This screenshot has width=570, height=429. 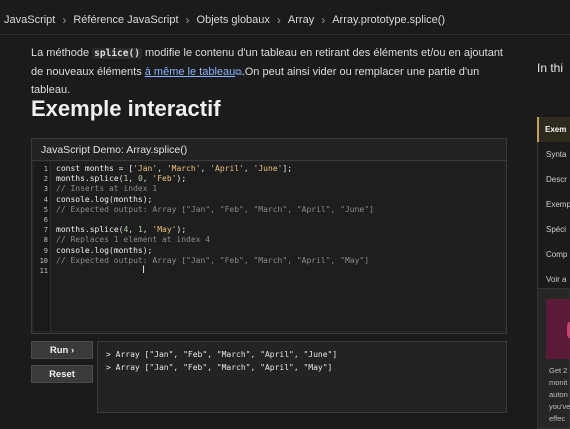 What do you see at coordinates (45, 240) in the screenshot?
I see `line-number: 8` at bounding box center [45, 240].